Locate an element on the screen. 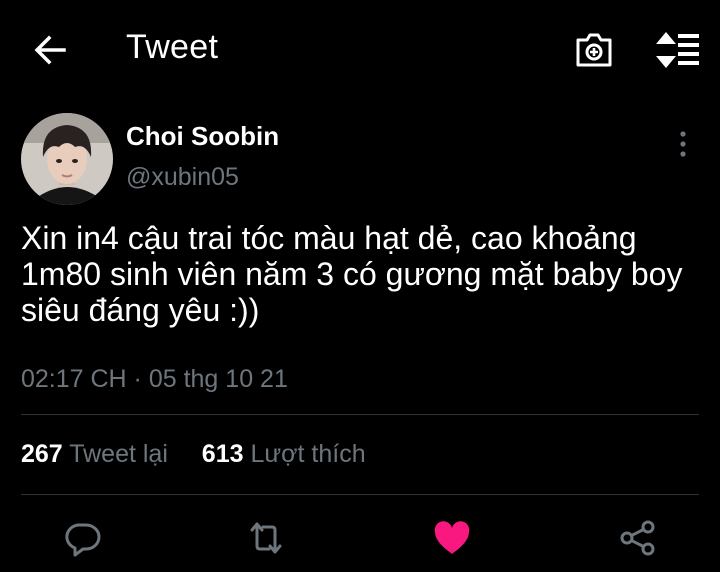  reply-button is located at coordinates (82, 538).